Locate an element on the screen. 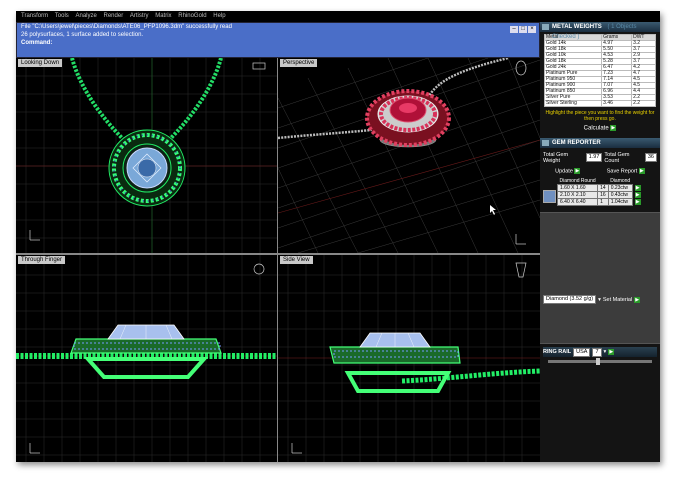 The height and width of the screenshot is (479, 676). panel-empty-area: Diamond (3.52 g/g) ▾ Set Material ▶ is located at coordinates (600, 278).